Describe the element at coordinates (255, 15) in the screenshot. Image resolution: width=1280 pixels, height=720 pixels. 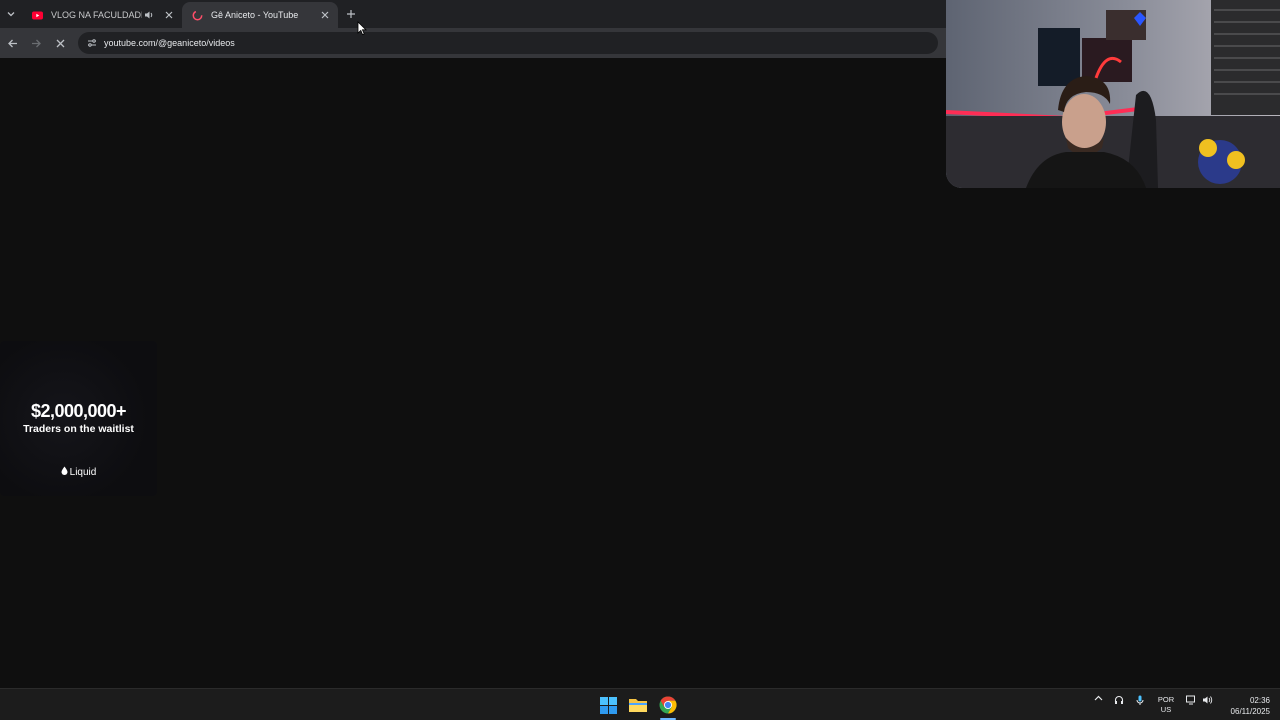
I see `tab-title: Gê Aniceto - YouTube` at that location.